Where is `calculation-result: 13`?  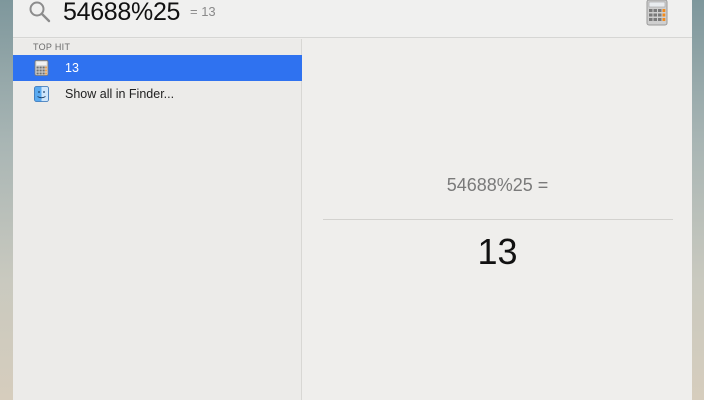
calculation-result: 13 is located at coordinates (497, 251).